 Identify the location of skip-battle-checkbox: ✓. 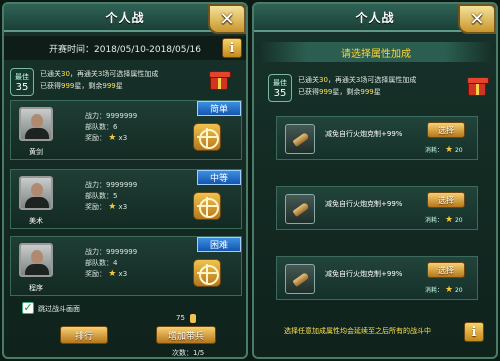
(28, 308).